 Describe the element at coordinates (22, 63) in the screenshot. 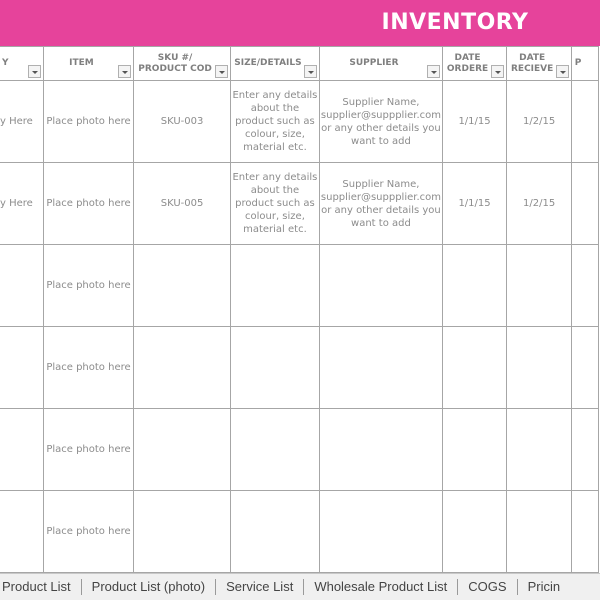

I see `column-header-quantity: Y` at that location.